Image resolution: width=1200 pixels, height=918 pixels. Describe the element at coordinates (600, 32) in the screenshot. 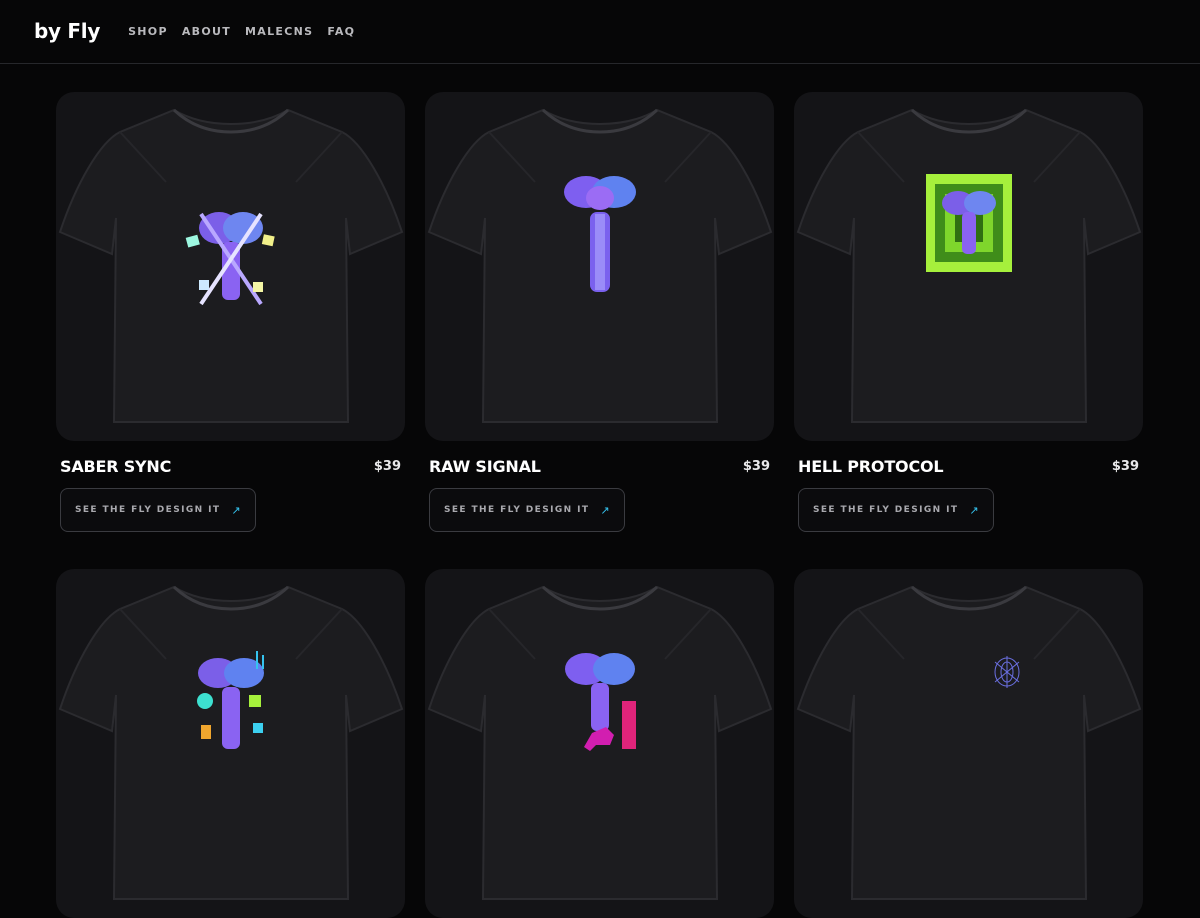

I see `top-navigation-bar: by Fly SHOP ABOUT MALECNS FAQ` at that location.